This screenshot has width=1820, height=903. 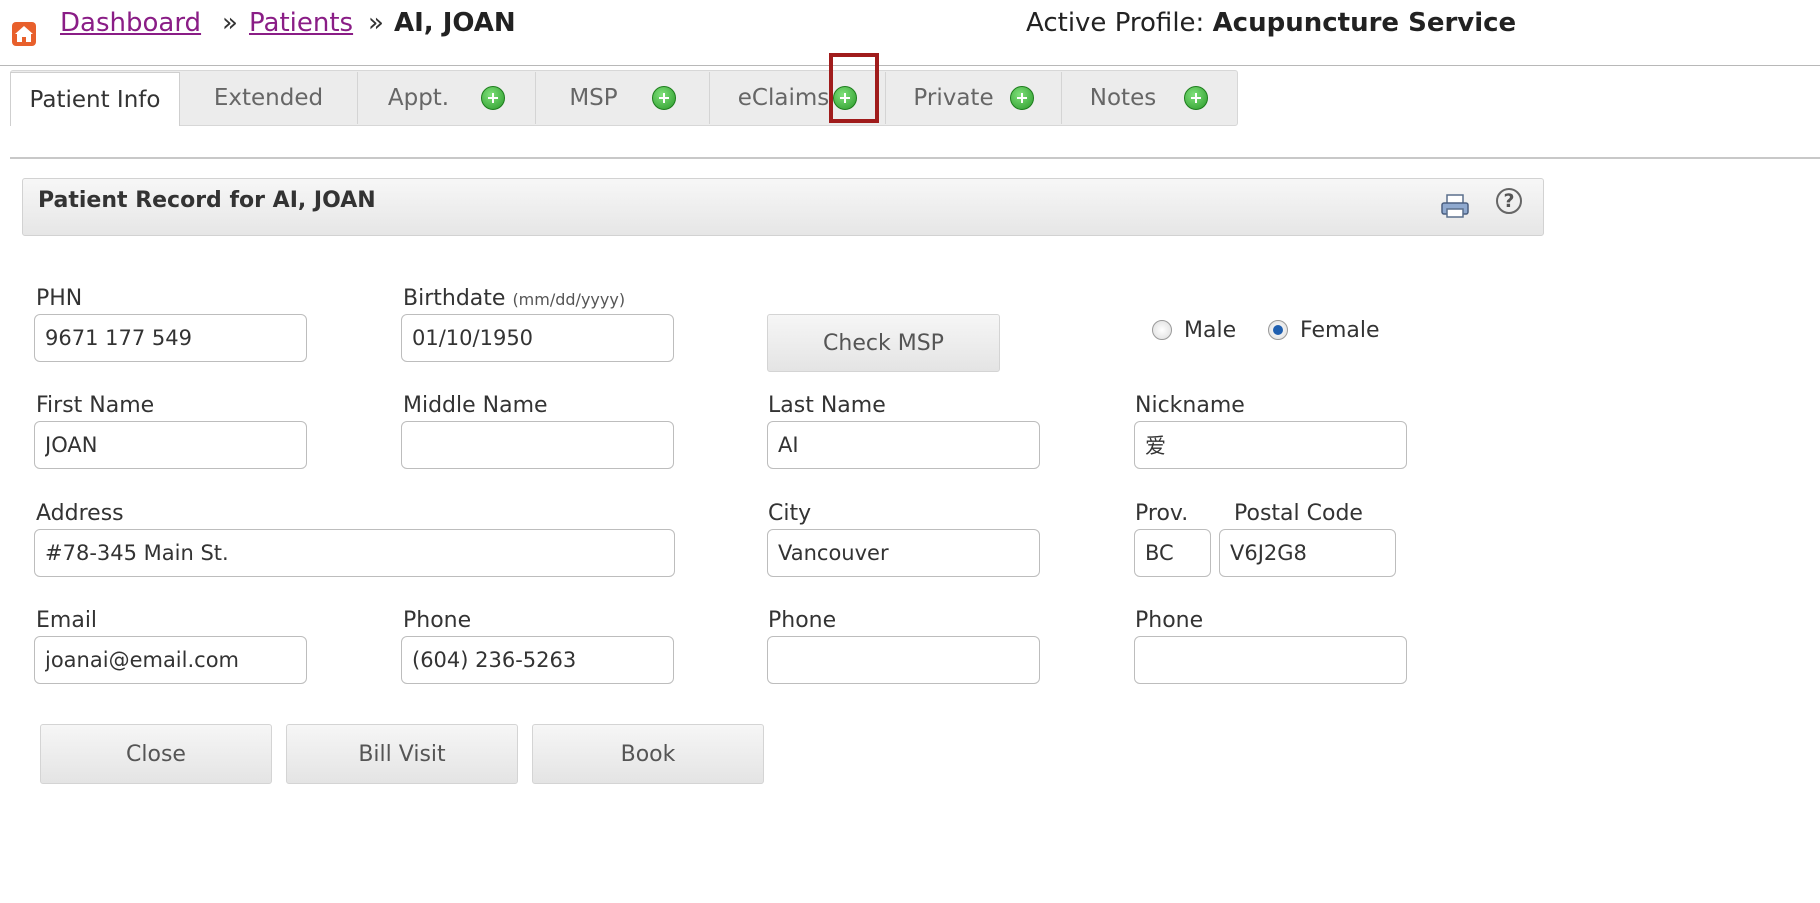 I want to click on email-field, so click(x=170, y=660).